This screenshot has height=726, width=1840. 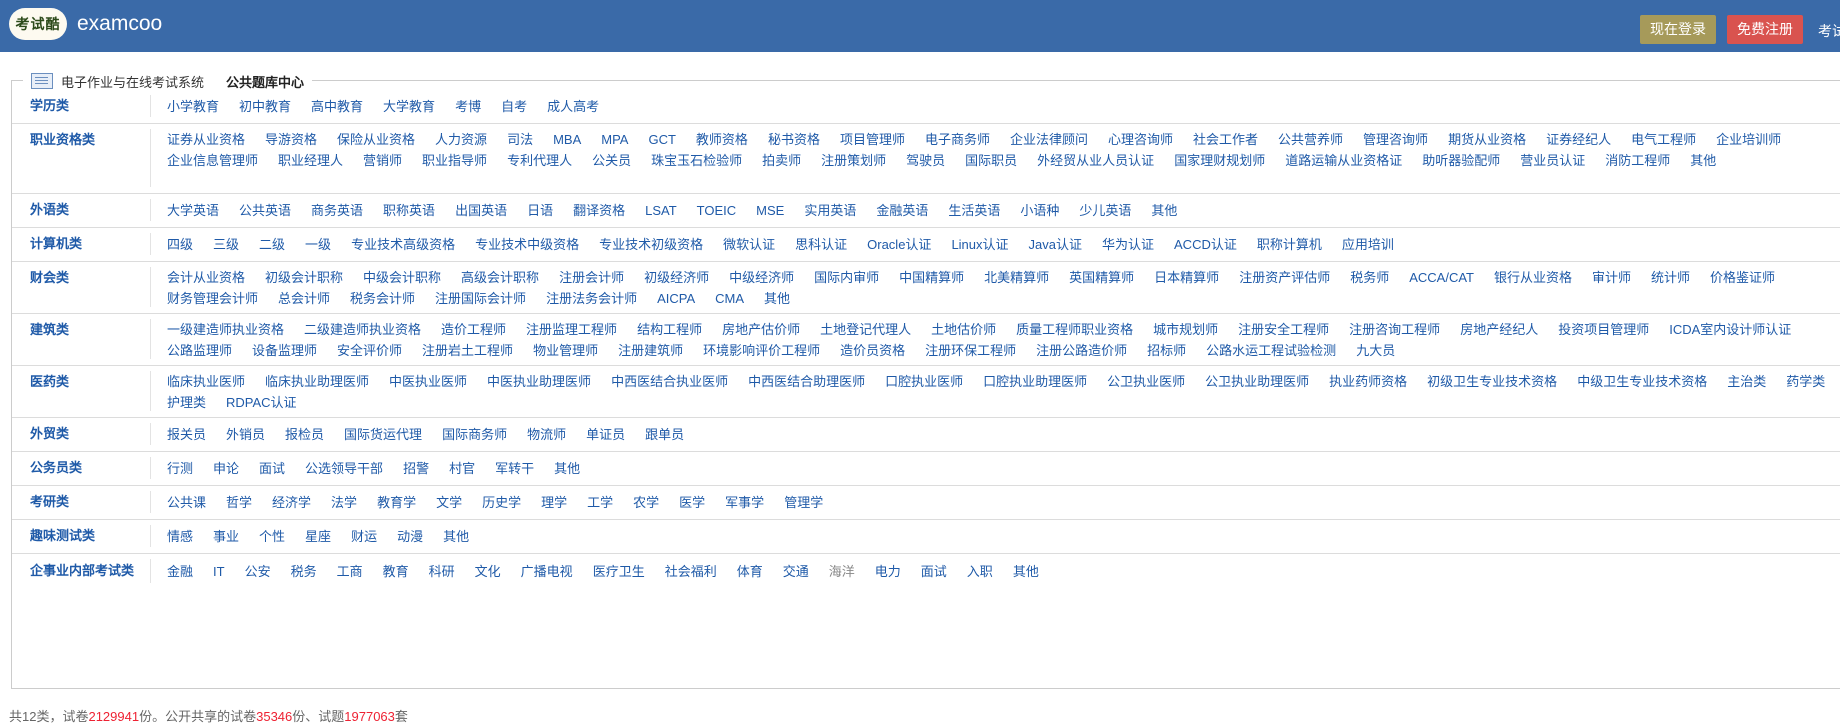 What do you see at coordinates (1742, 277) in the screenshot?
I see `exam-link: 价格鉴证师` at bounding box center [1742, 277].